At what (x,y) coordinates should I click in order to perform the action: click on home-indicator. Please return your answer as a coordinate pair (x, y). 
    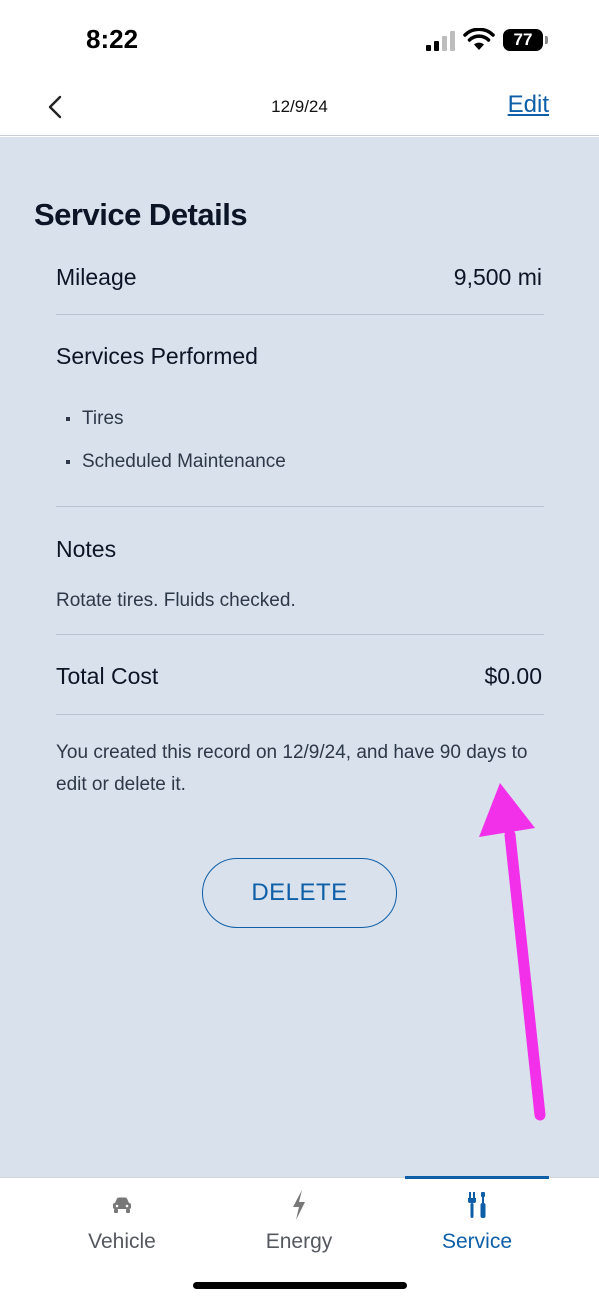
    Looking at the image, I should click on (300, 1285).